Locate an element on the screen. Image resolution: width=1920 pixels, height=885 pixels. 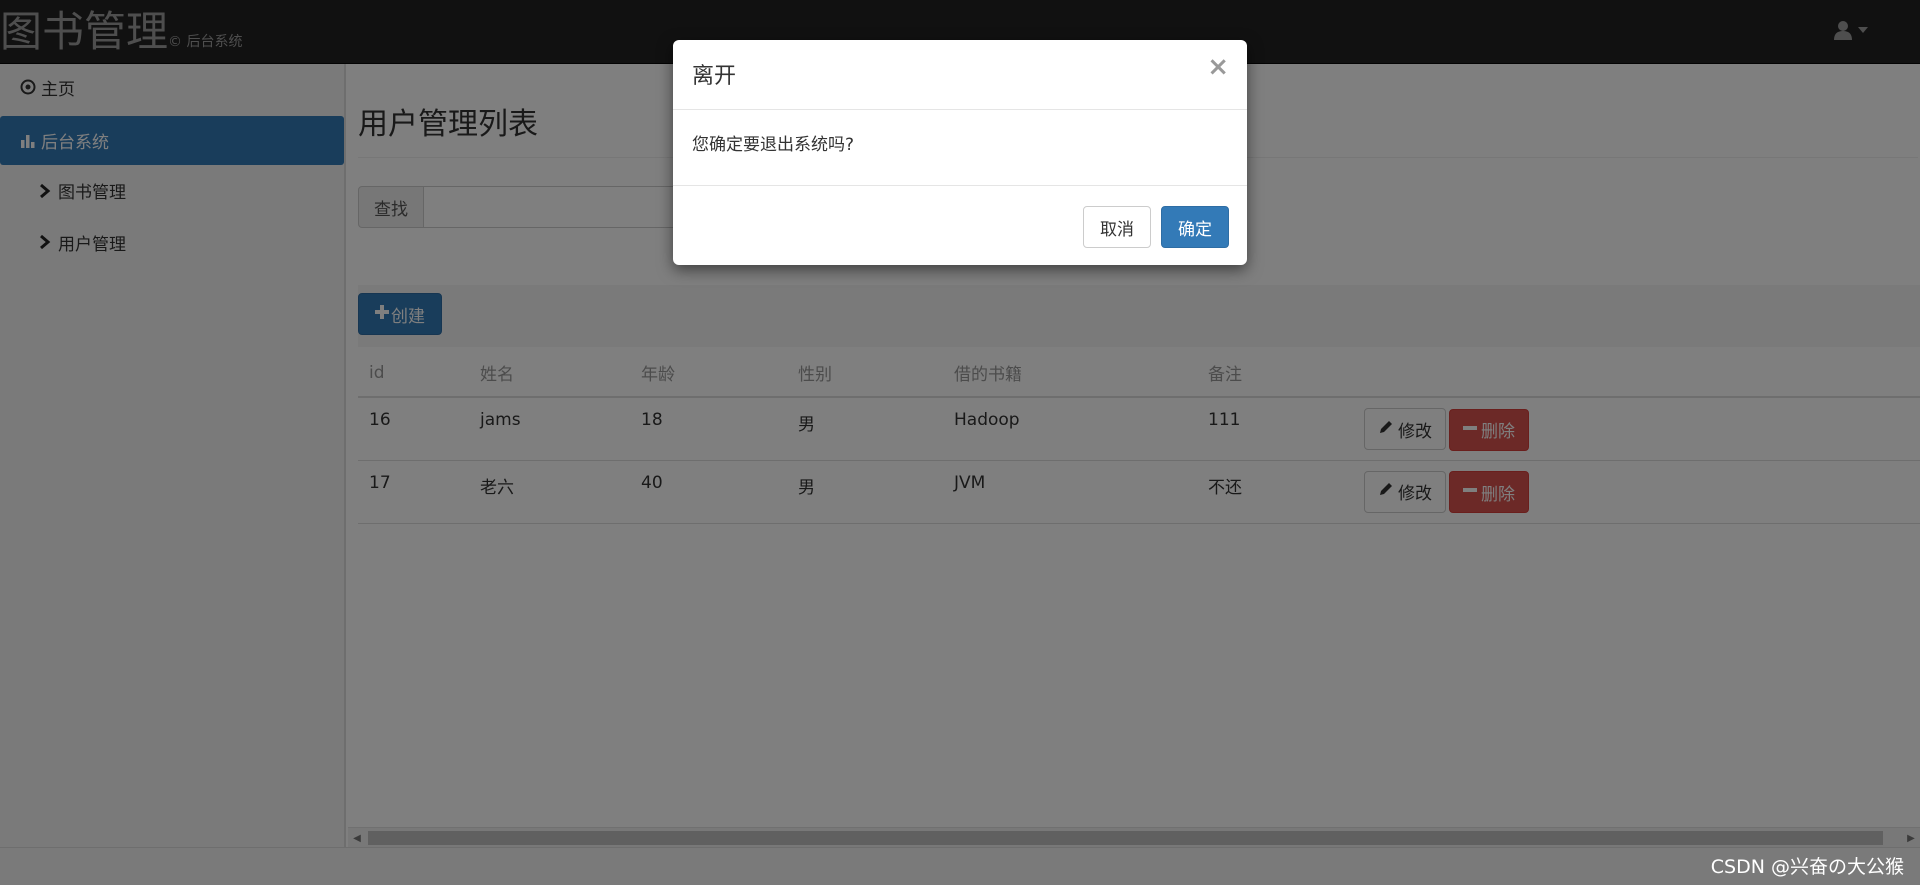
close-icon: × is located at coordinates (1218, 67).